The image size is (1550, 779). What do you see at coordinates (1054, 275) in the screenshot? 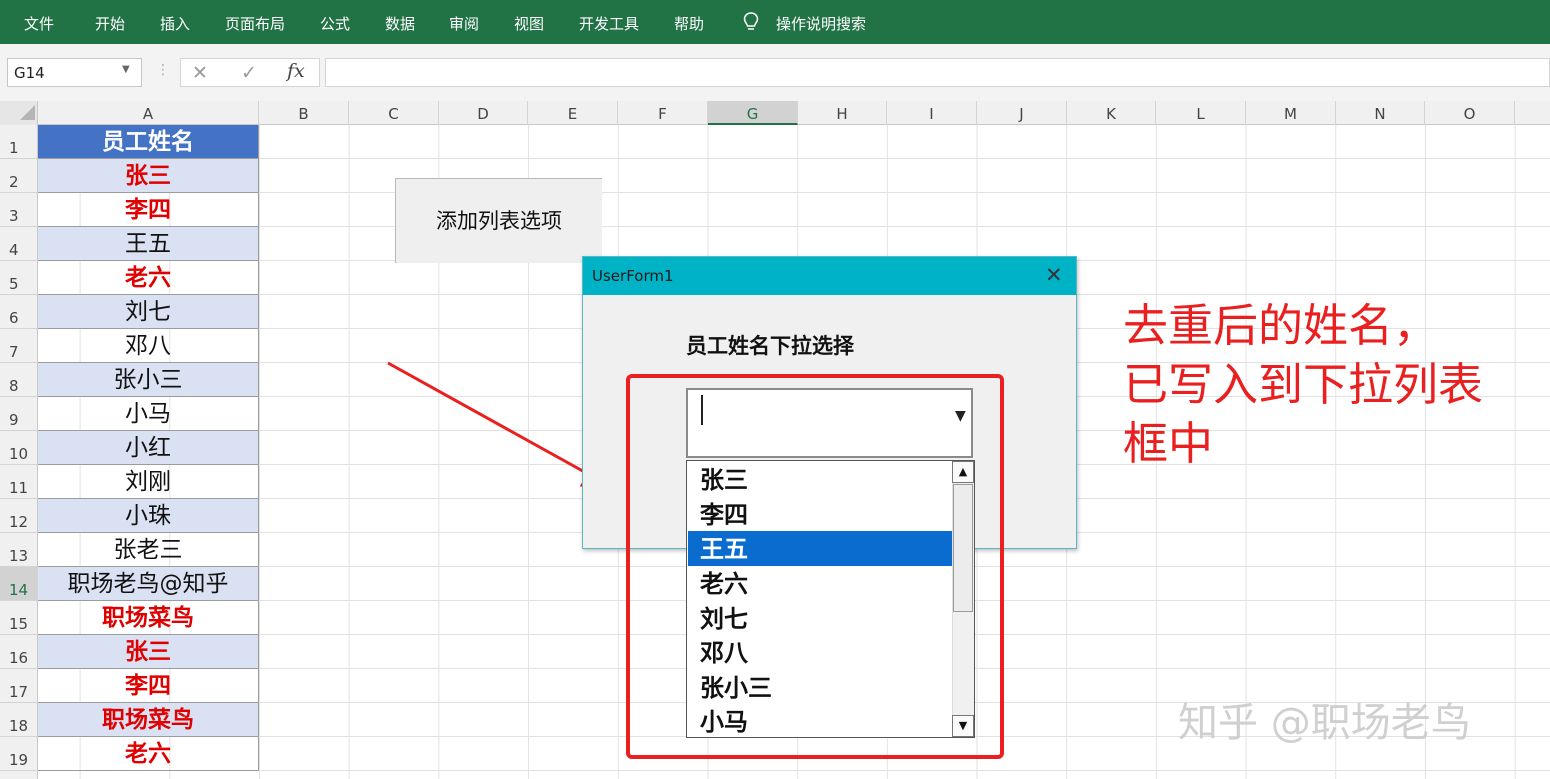
I see `close-icon: ✕` at bounding box center [1054, 275].